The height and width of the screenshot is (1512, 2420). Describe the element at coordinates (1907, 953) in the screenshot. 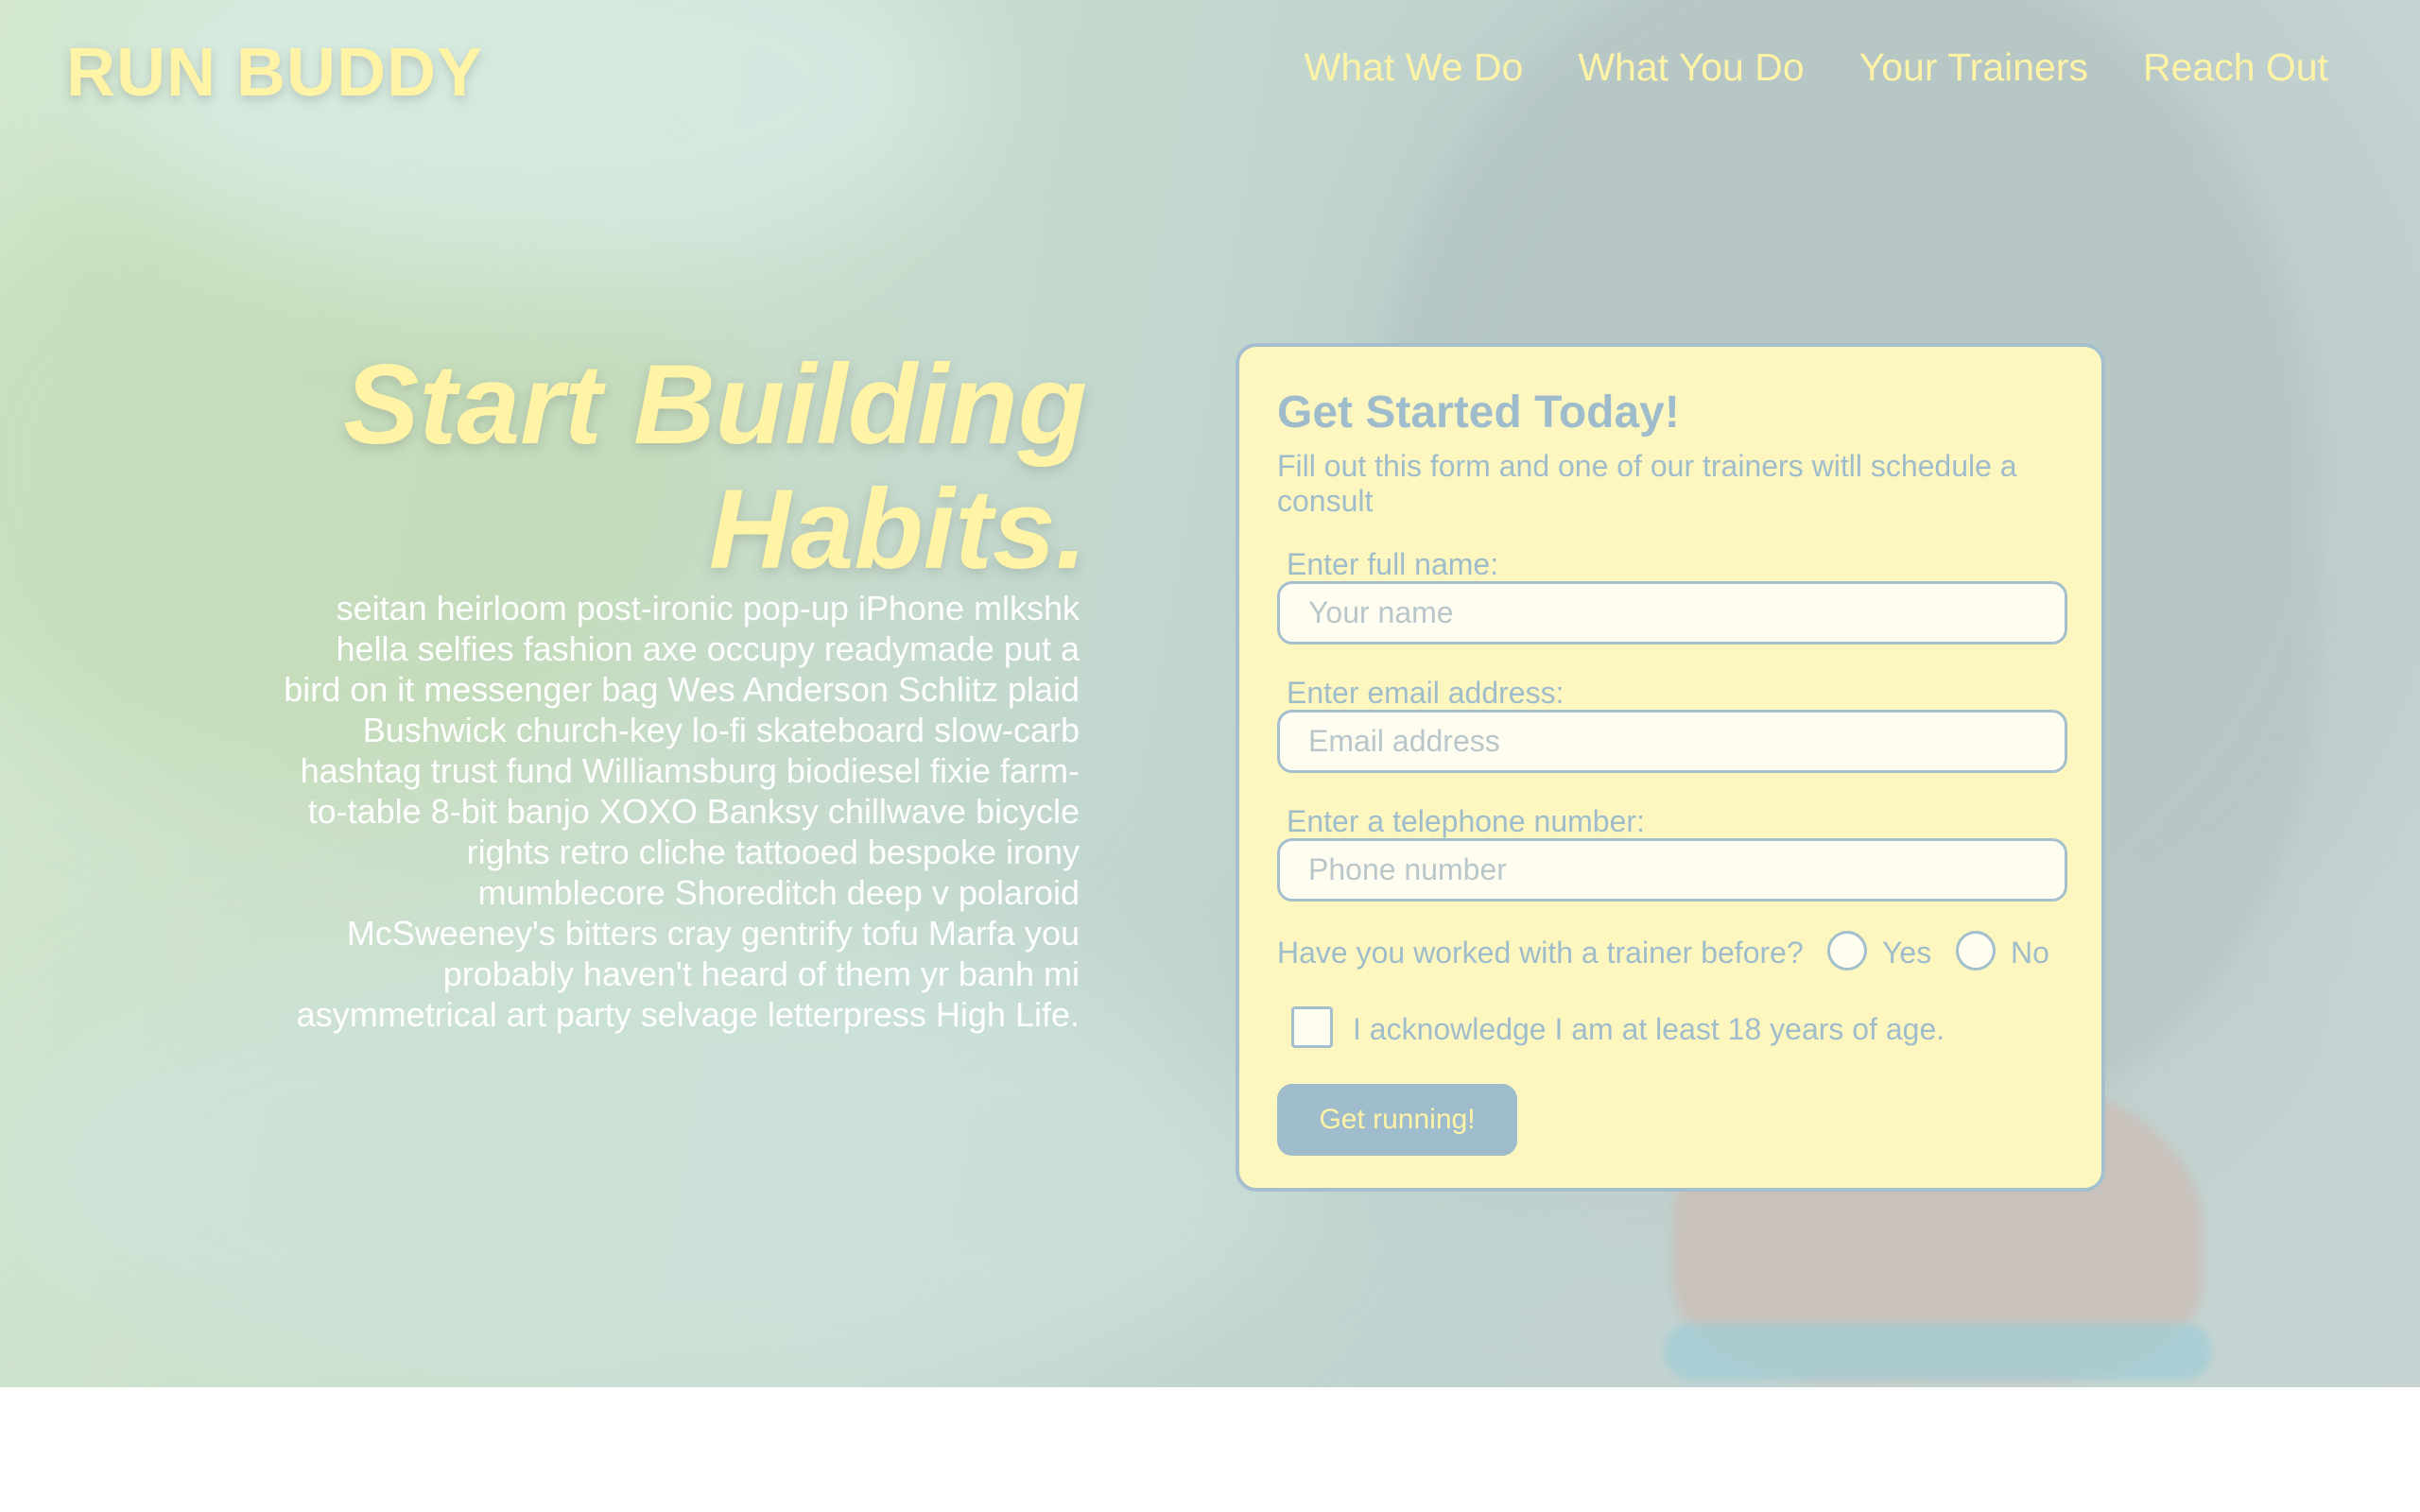

I see `trainer-yes-label: Yes` at that location.